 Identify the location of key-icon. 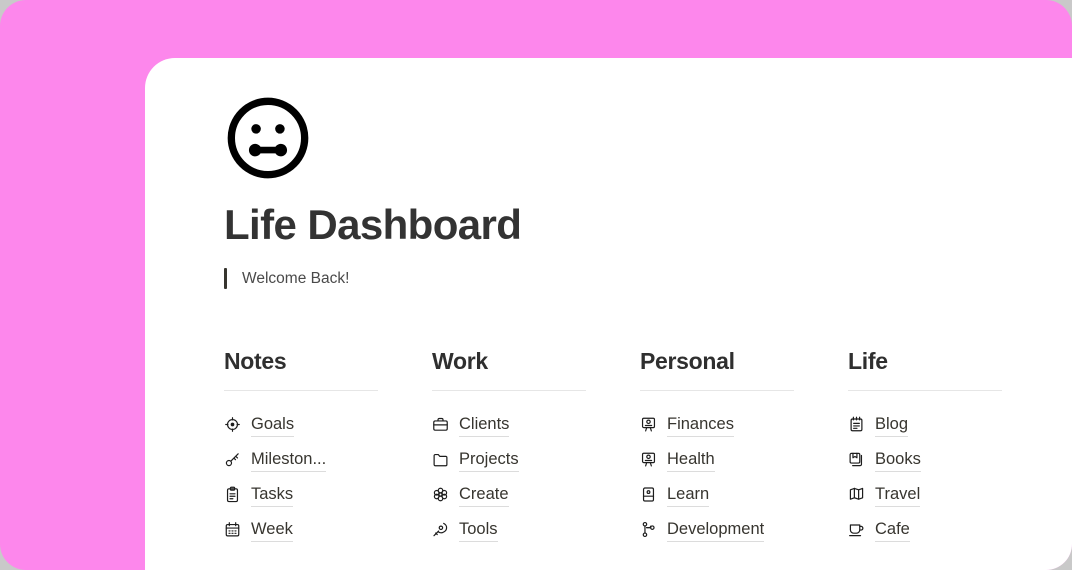
(232, 459).